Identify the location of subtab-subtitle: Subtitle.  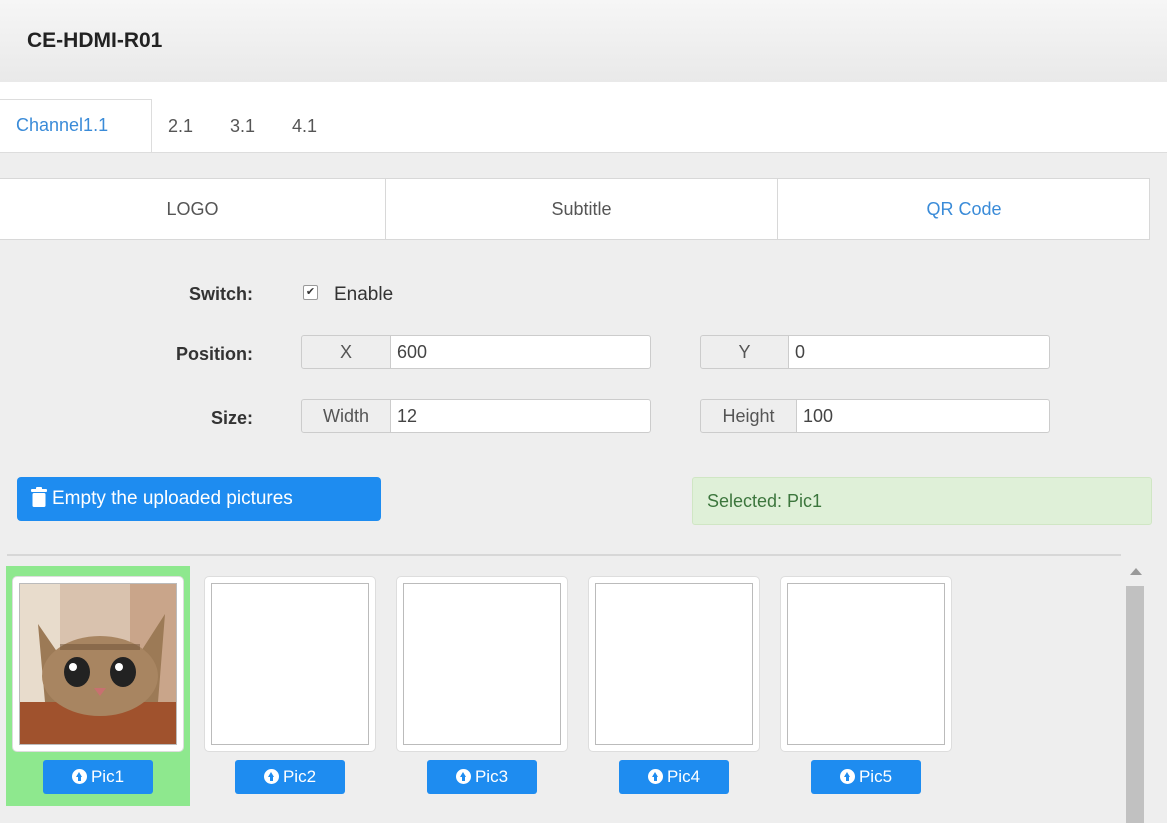
(582, 209).